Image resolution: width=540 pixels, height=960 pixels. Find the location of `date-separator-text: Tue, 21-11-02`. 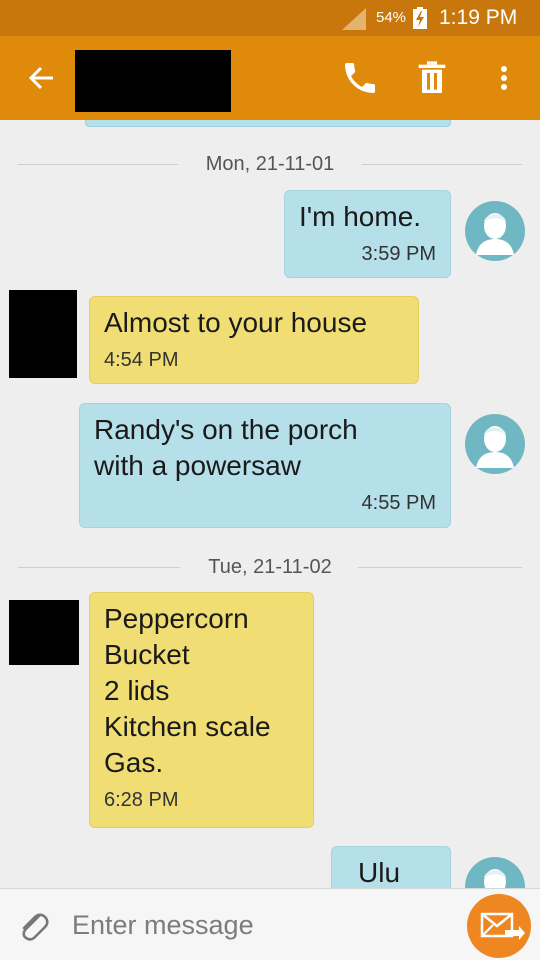

date-separator-text: Tue, 21-11-02 is located at coordinates (270, 567).